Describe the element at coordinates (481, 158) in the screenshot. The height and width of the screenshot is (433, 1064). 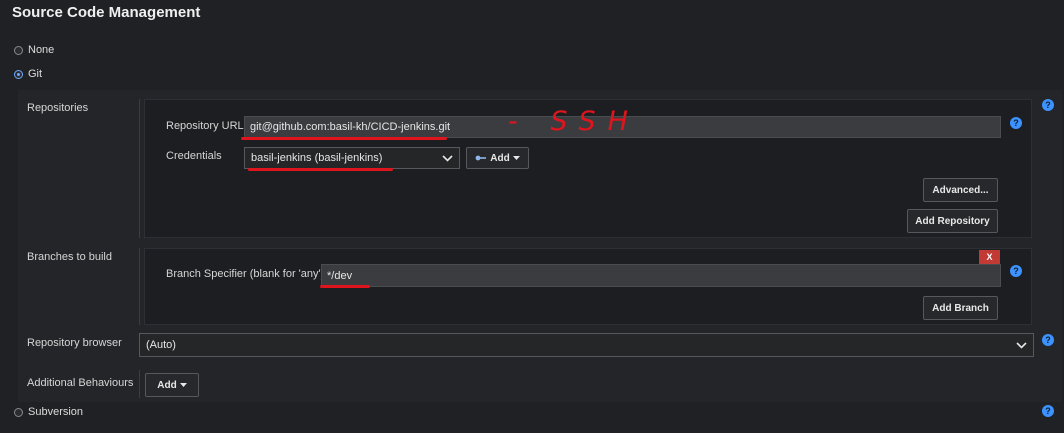
I see `key-icon` at that location.